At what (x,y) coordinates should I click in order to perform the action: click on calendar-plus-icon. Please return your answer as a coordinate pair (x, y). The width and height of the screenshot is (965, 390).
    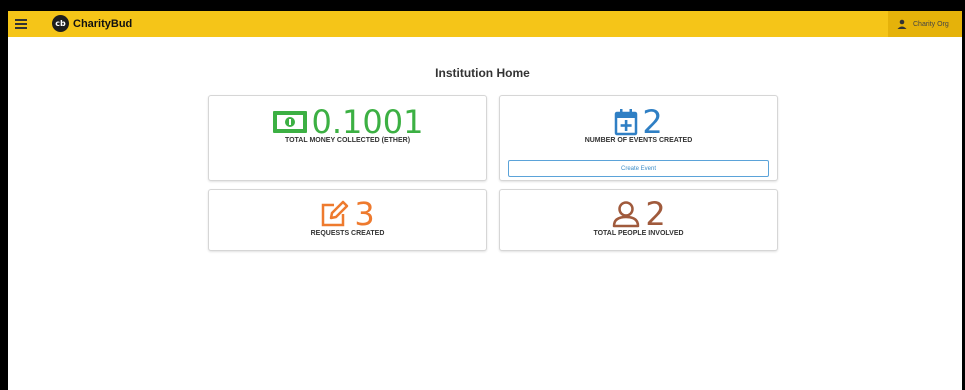
    Looking at the image, I should click on (626, 122).